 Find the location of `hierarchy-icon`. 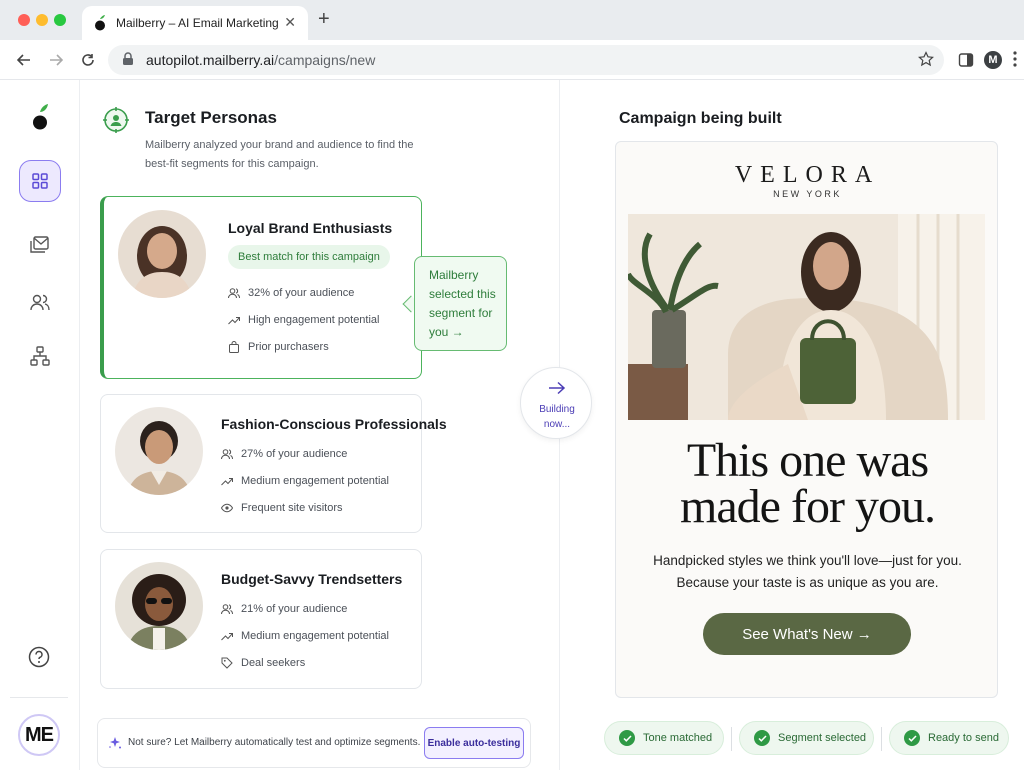

hierarchy-icon is located at coordinates (40, 356).